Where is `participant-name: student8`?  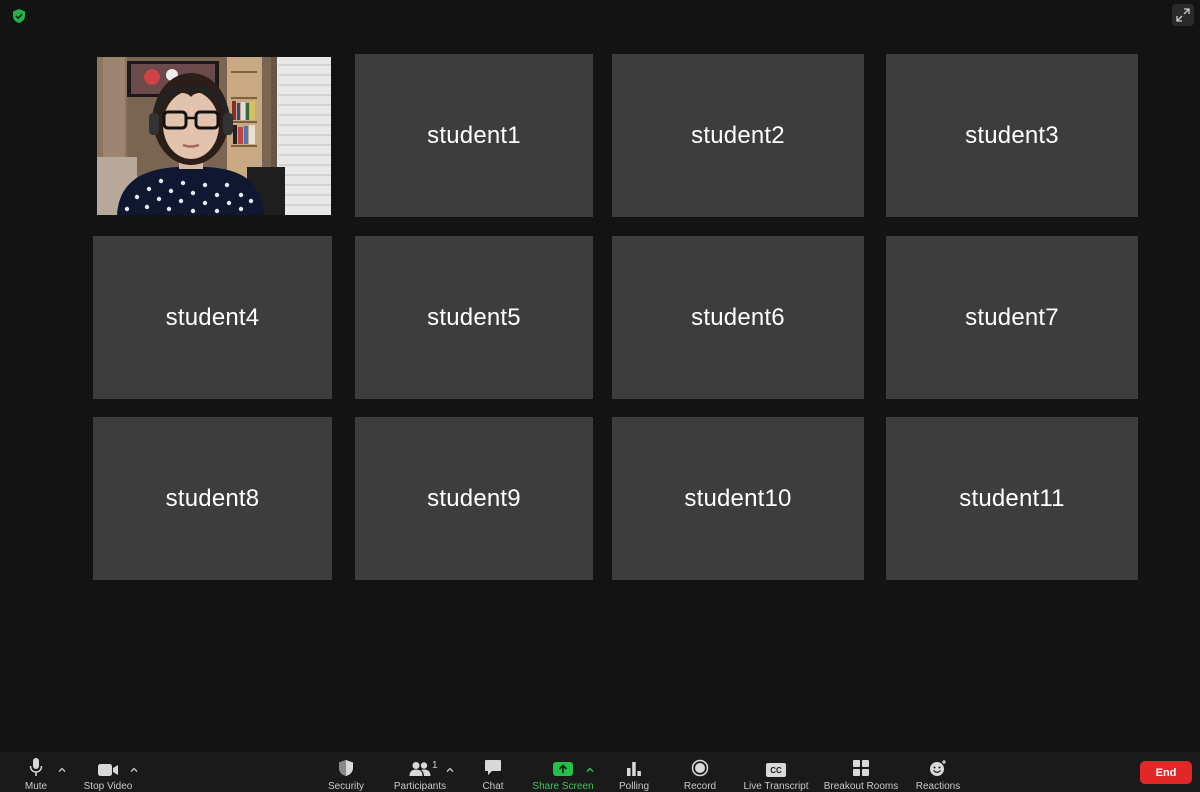
participant-name: student8 is located at coordinates (212, 498).